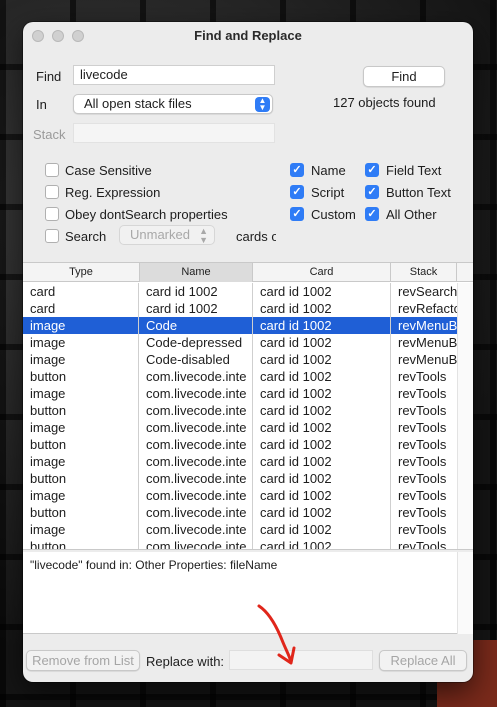 This screenshot has width=497, height=707. What do you see at coordinates (418, 192) in the screenshot?
I see `button-text-scope-label: Button Text` at bounding box center [418, 192].